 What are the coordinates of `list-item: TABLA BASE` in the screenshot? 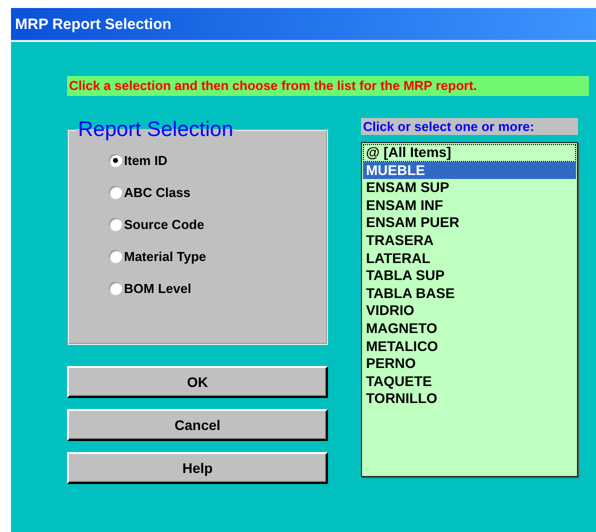 It's located at (469, 293).